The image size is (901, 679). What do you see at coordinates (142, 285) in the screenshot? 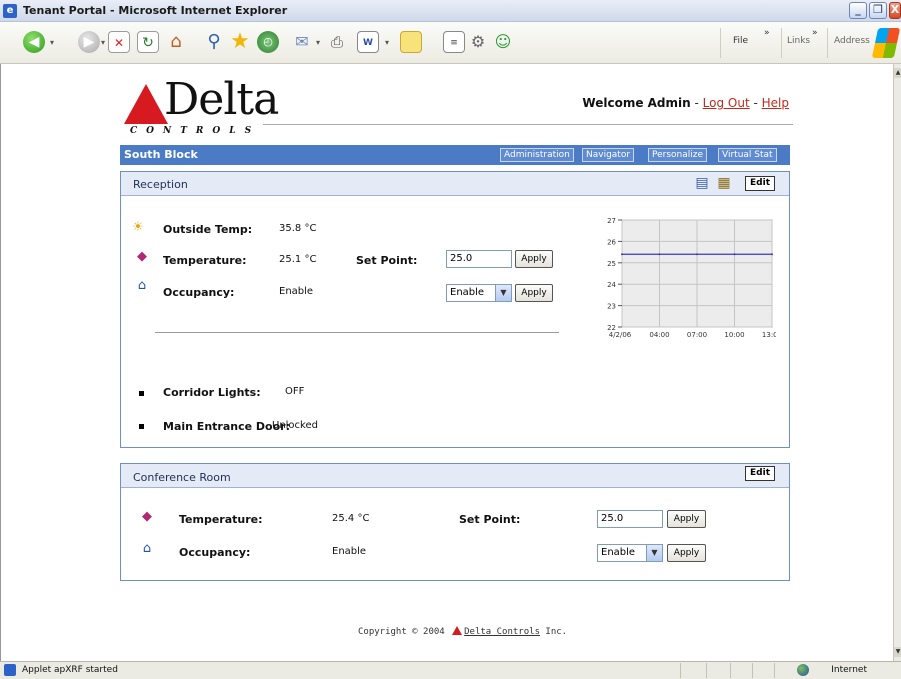
I see `occupancy-icon: ⌂` at bounding box center [142, 285].